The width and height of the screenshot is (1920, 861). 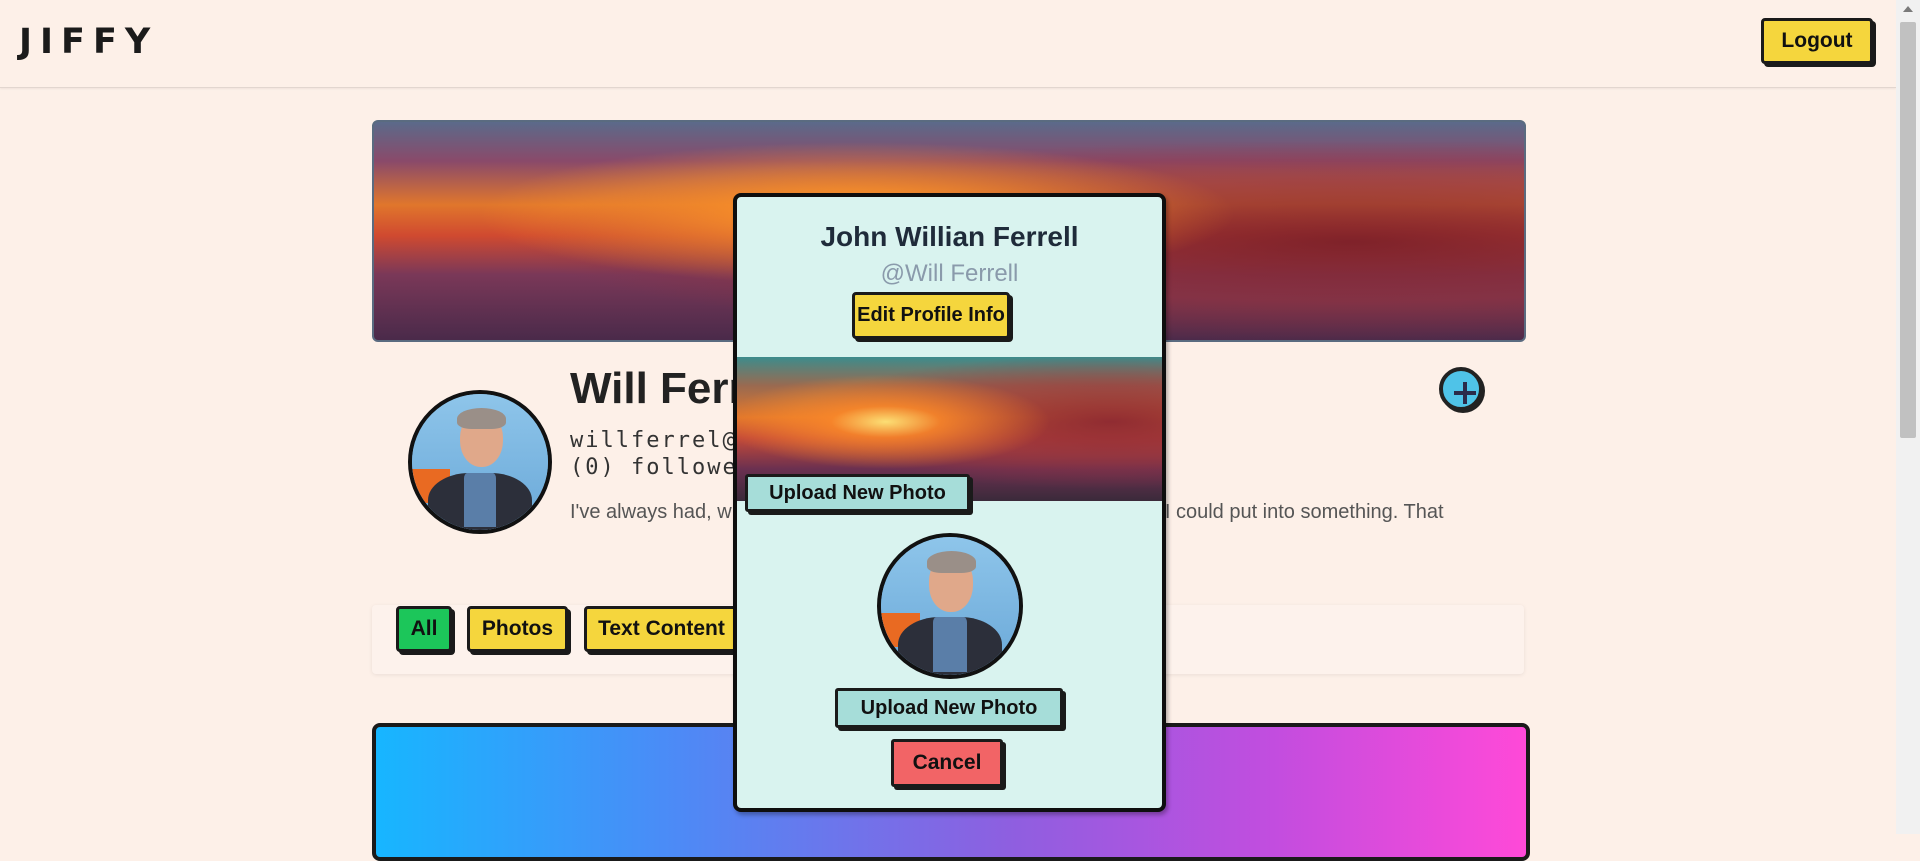 I want to click on profile-avatar, so click(x=480, y=462).